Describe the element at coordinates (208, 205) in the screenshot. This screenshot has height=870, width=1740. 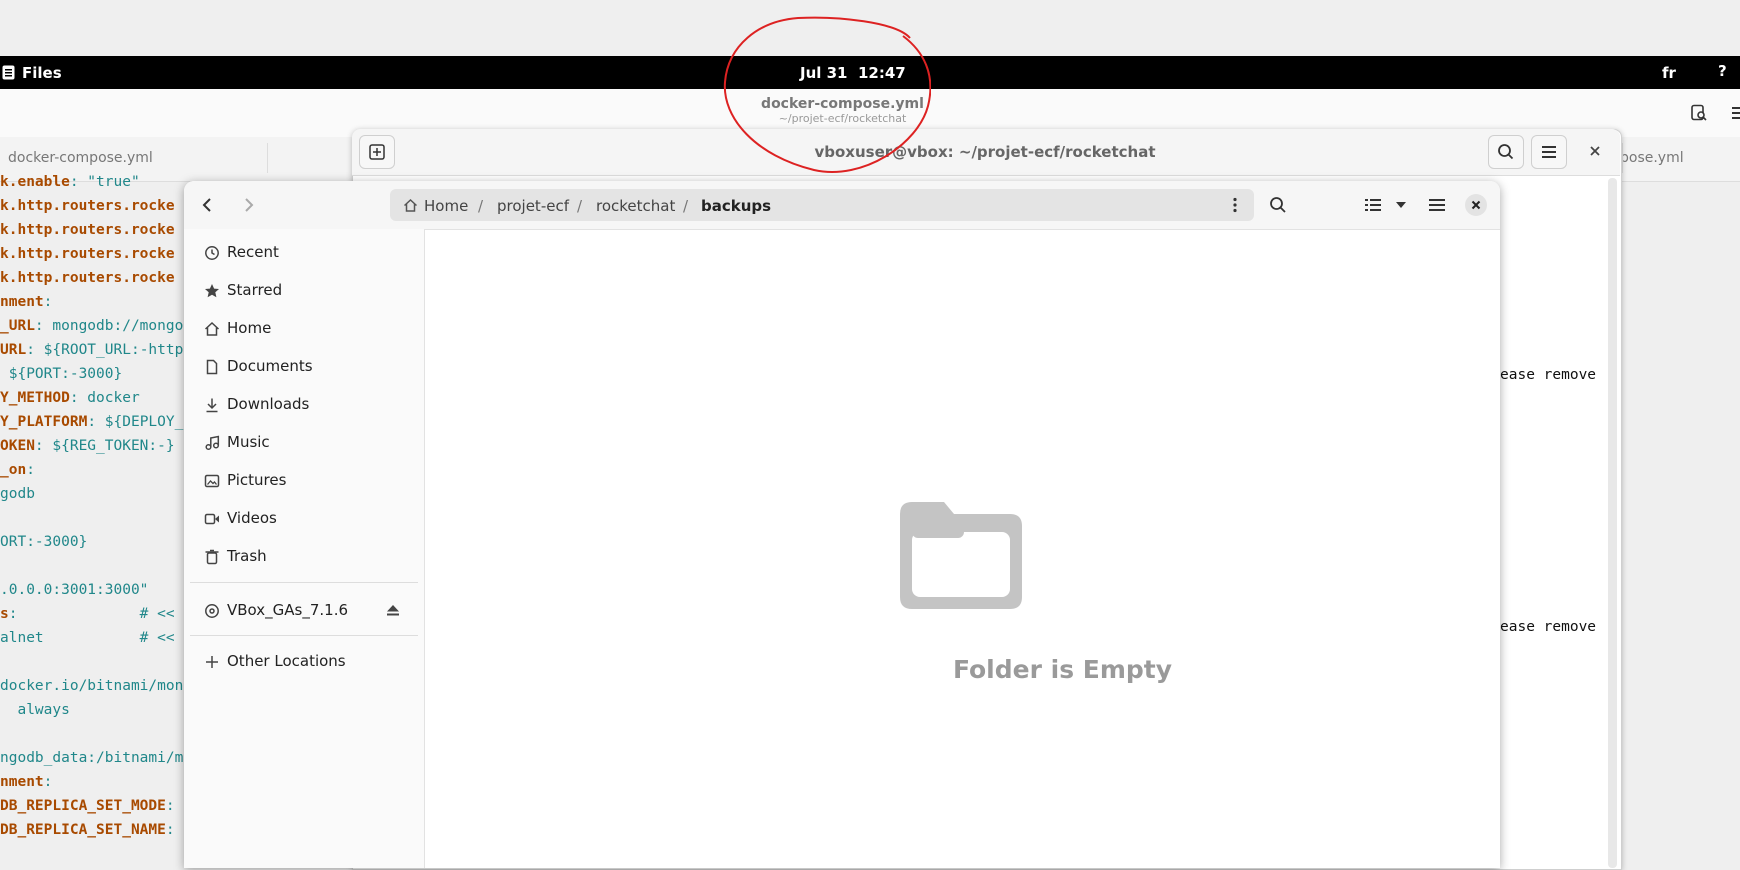
I see `back-button` at that location.